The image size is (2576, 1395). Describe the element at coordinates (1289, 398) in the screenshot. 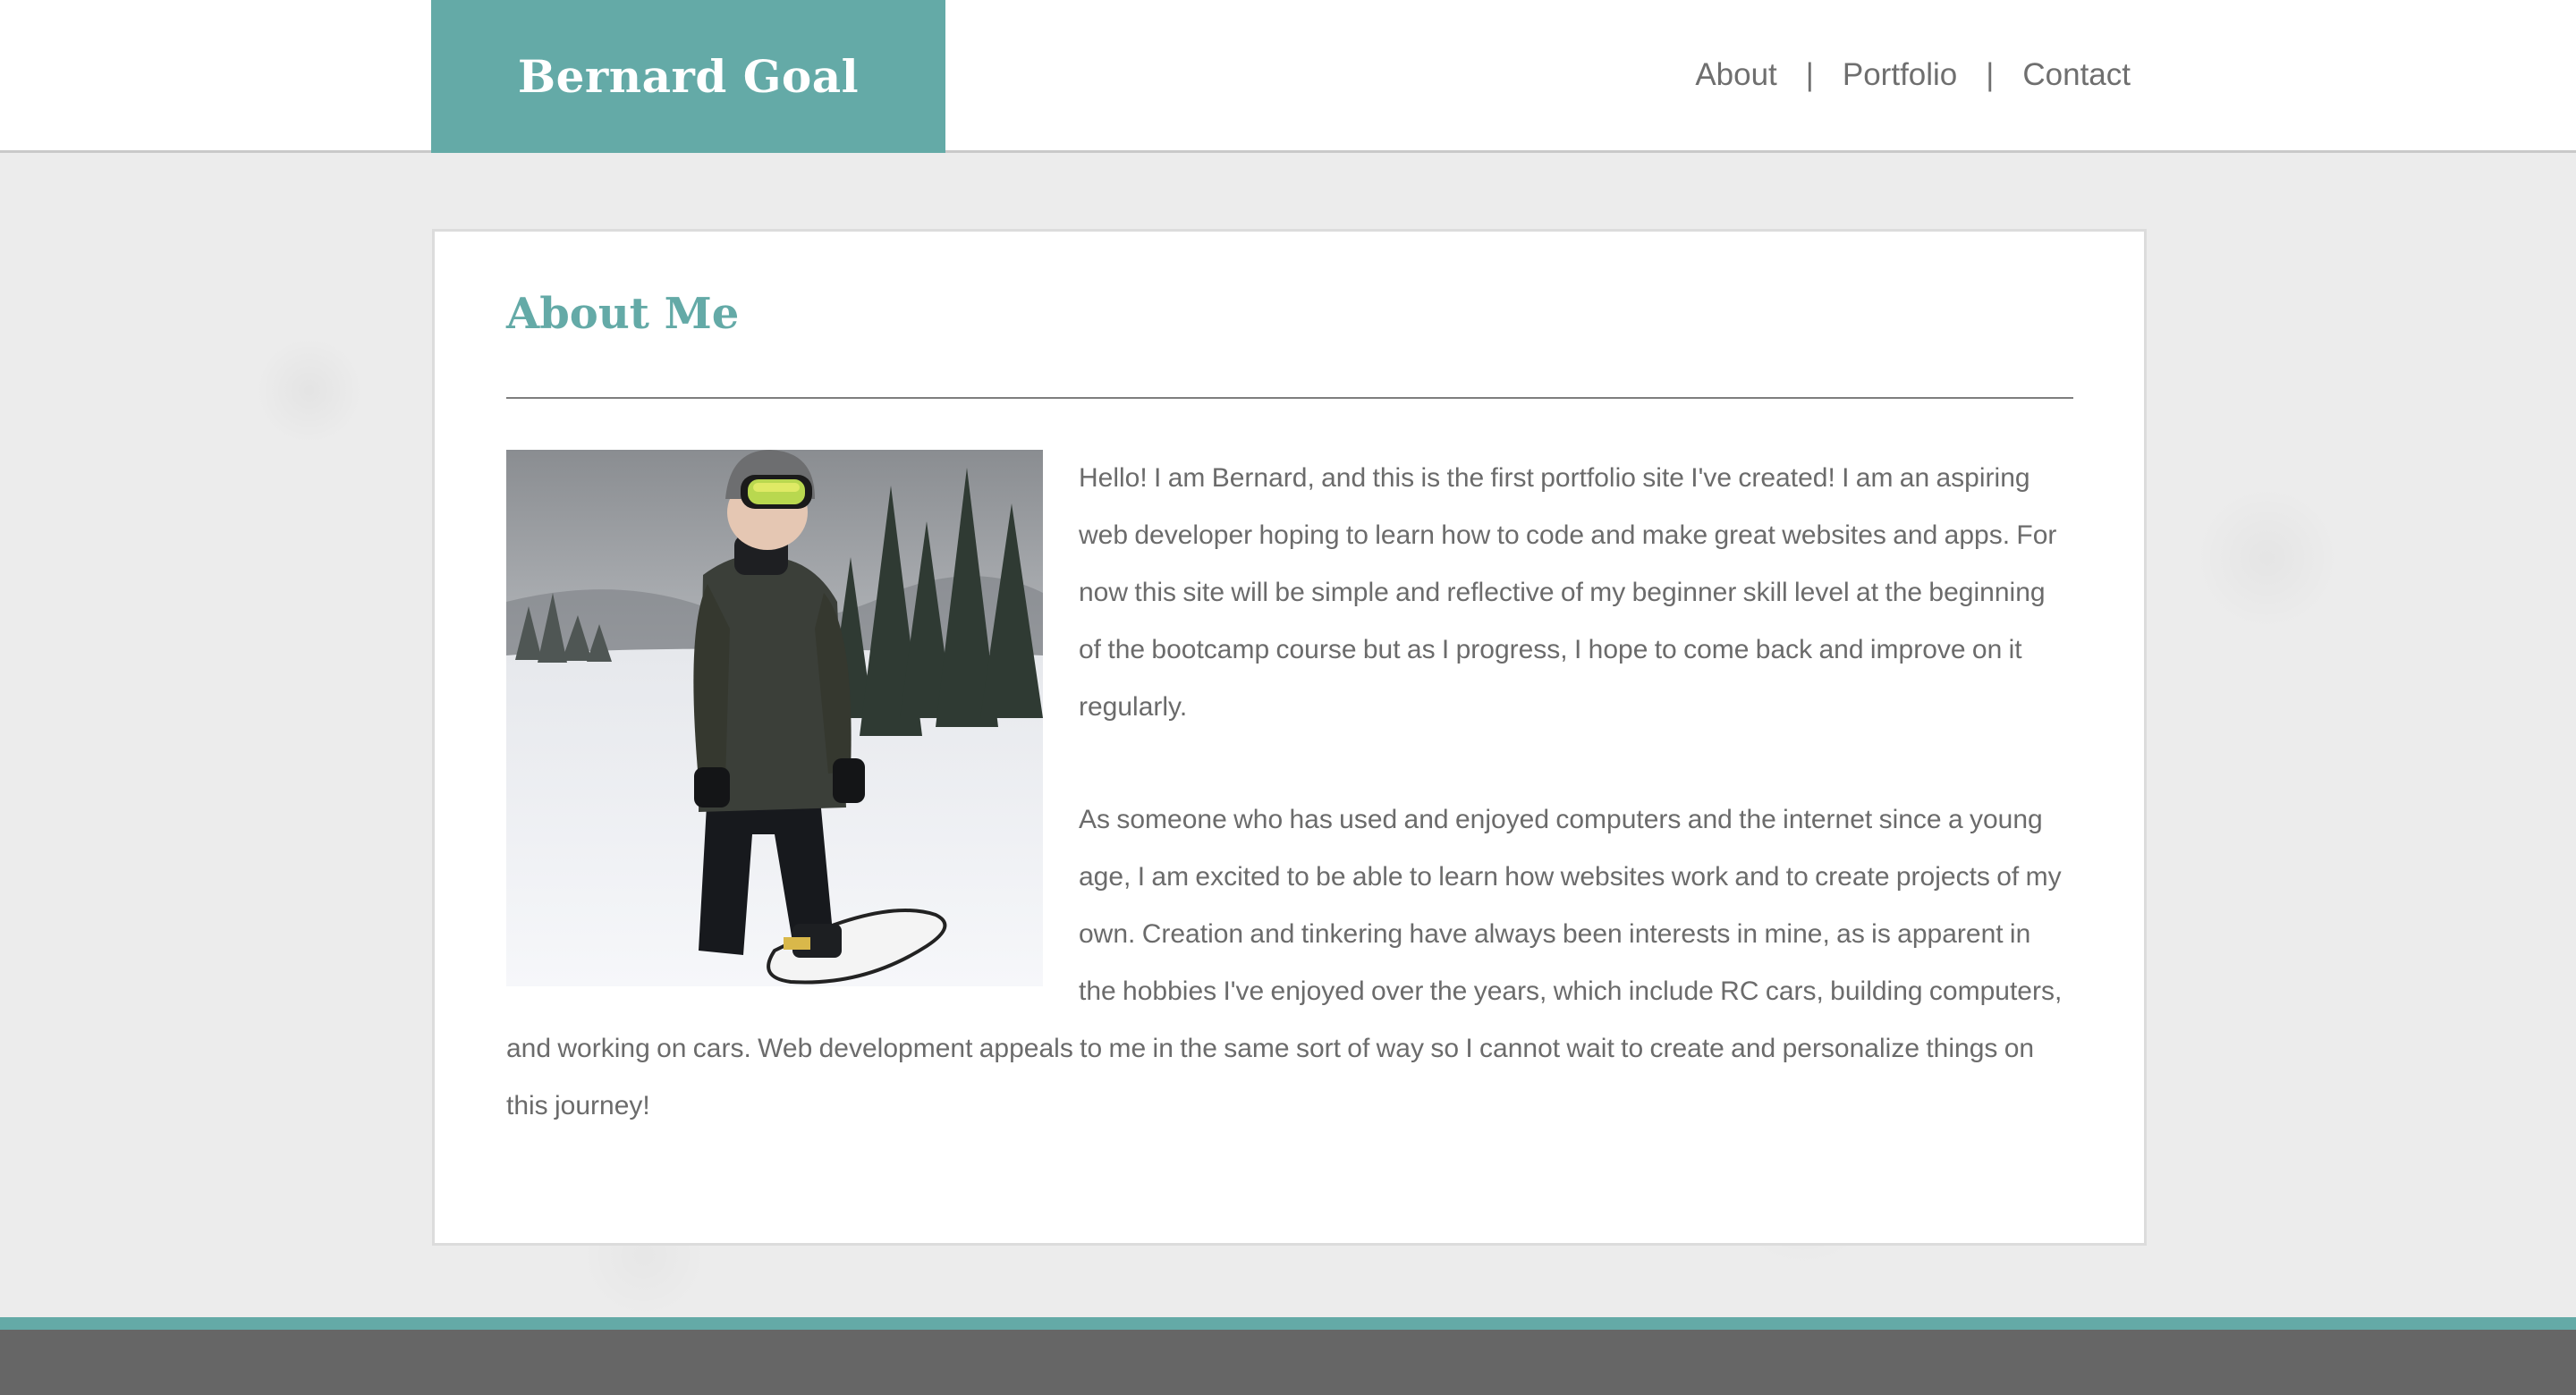

I see `title-divider` at that location.